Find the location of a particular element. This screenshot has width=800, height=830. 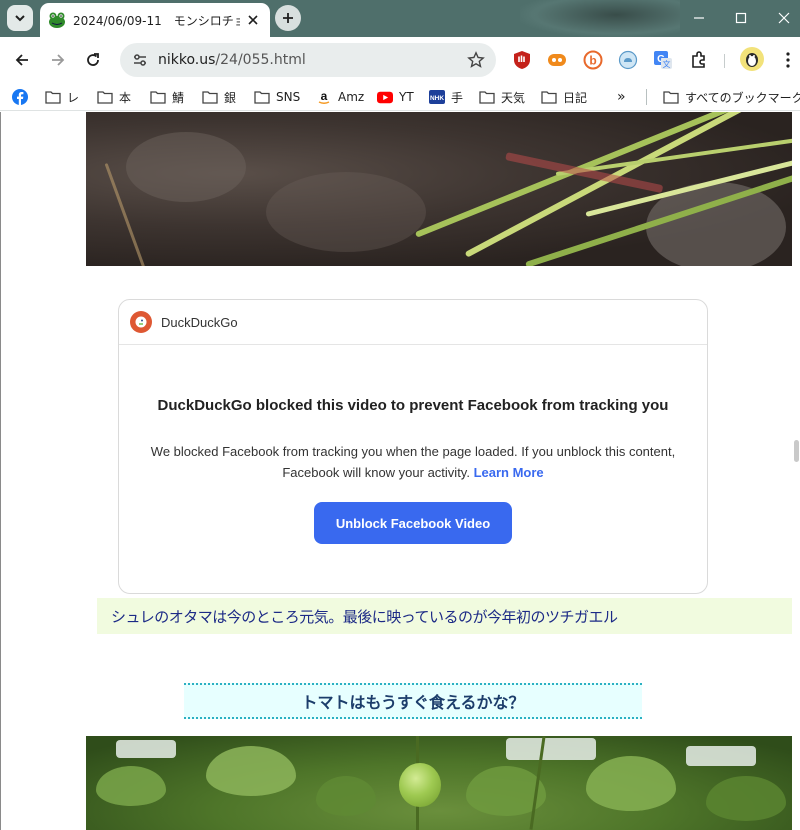

bookmark-folder-tenki: 天気 is located at coordinates (502, 97).